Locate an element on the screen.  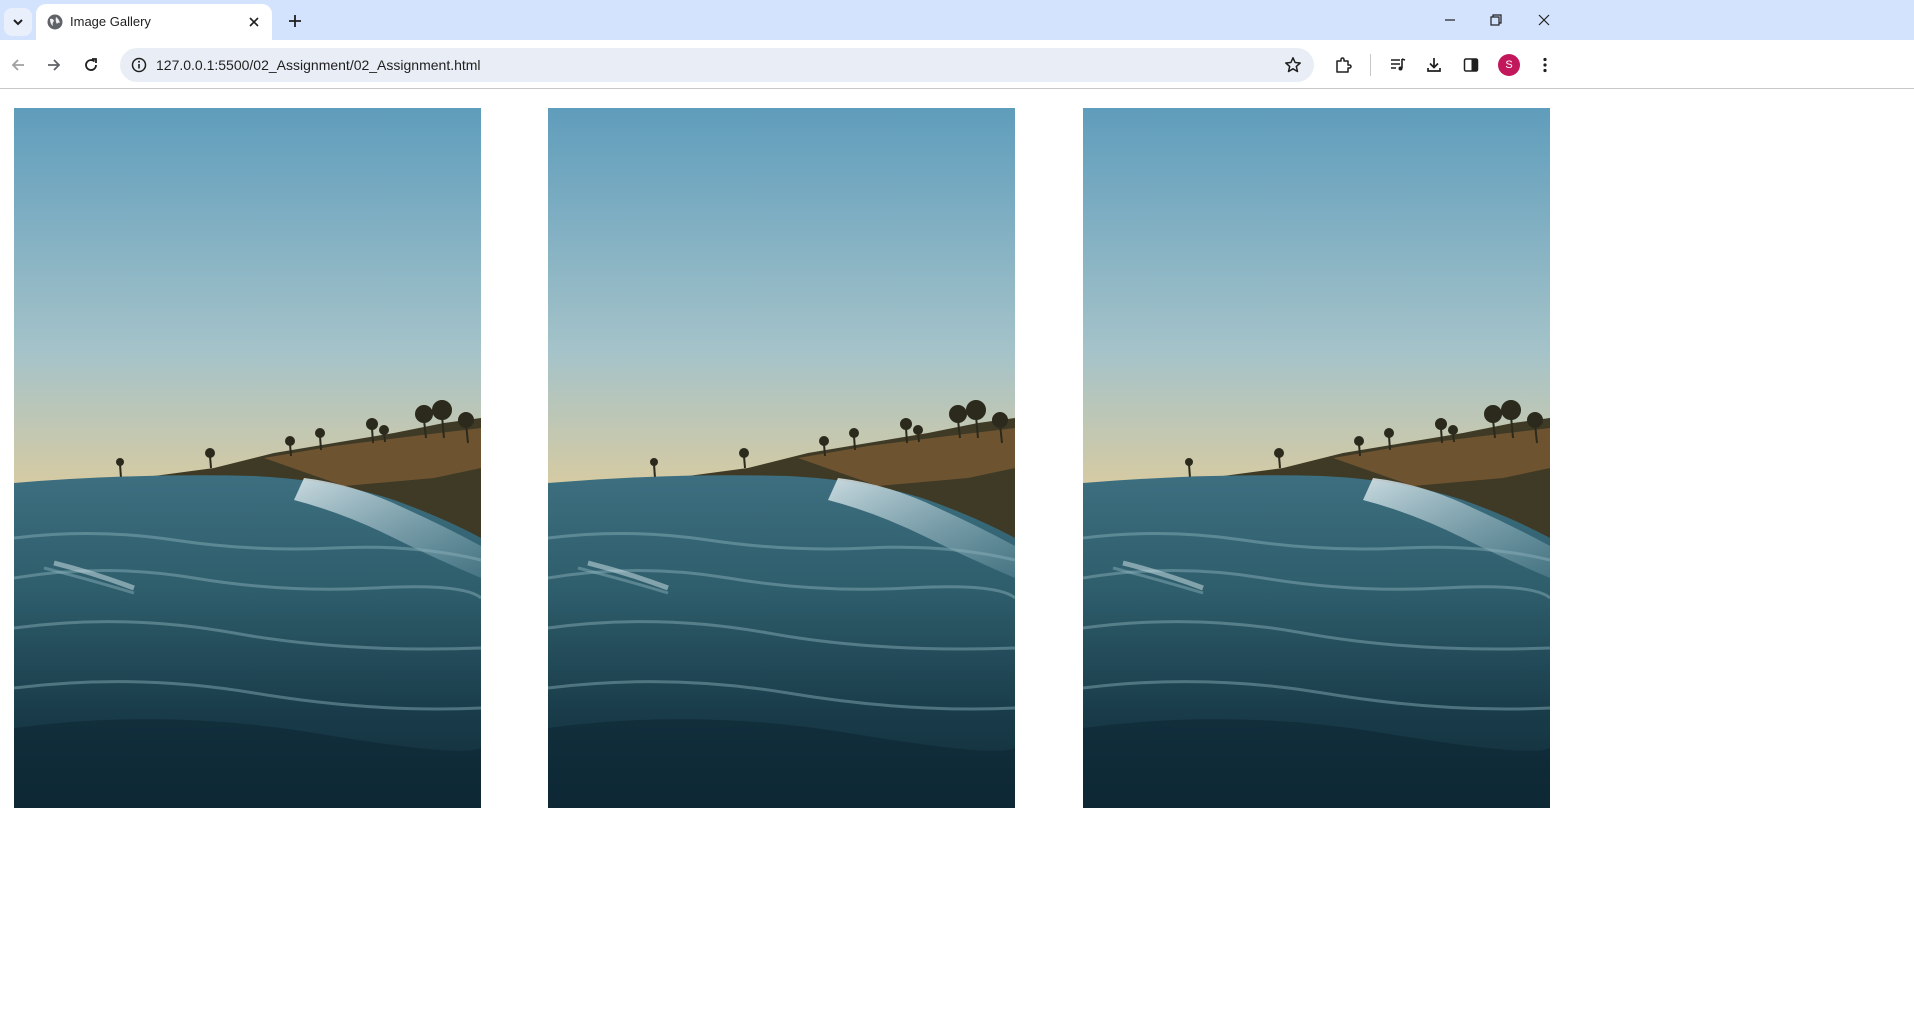
chrome-menu-button is located at coordinates (1545, 65).